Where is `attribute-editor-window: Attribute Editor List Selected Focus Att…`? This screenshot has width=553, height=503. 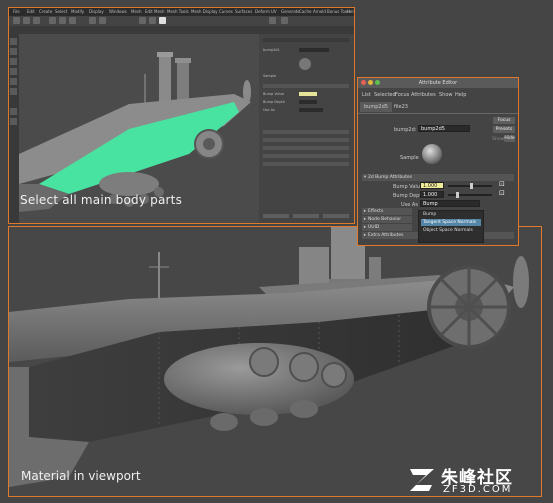 attribute-editor-window: Attribute Editor List Selected Focus Att… is located at coordinates (438, 161).